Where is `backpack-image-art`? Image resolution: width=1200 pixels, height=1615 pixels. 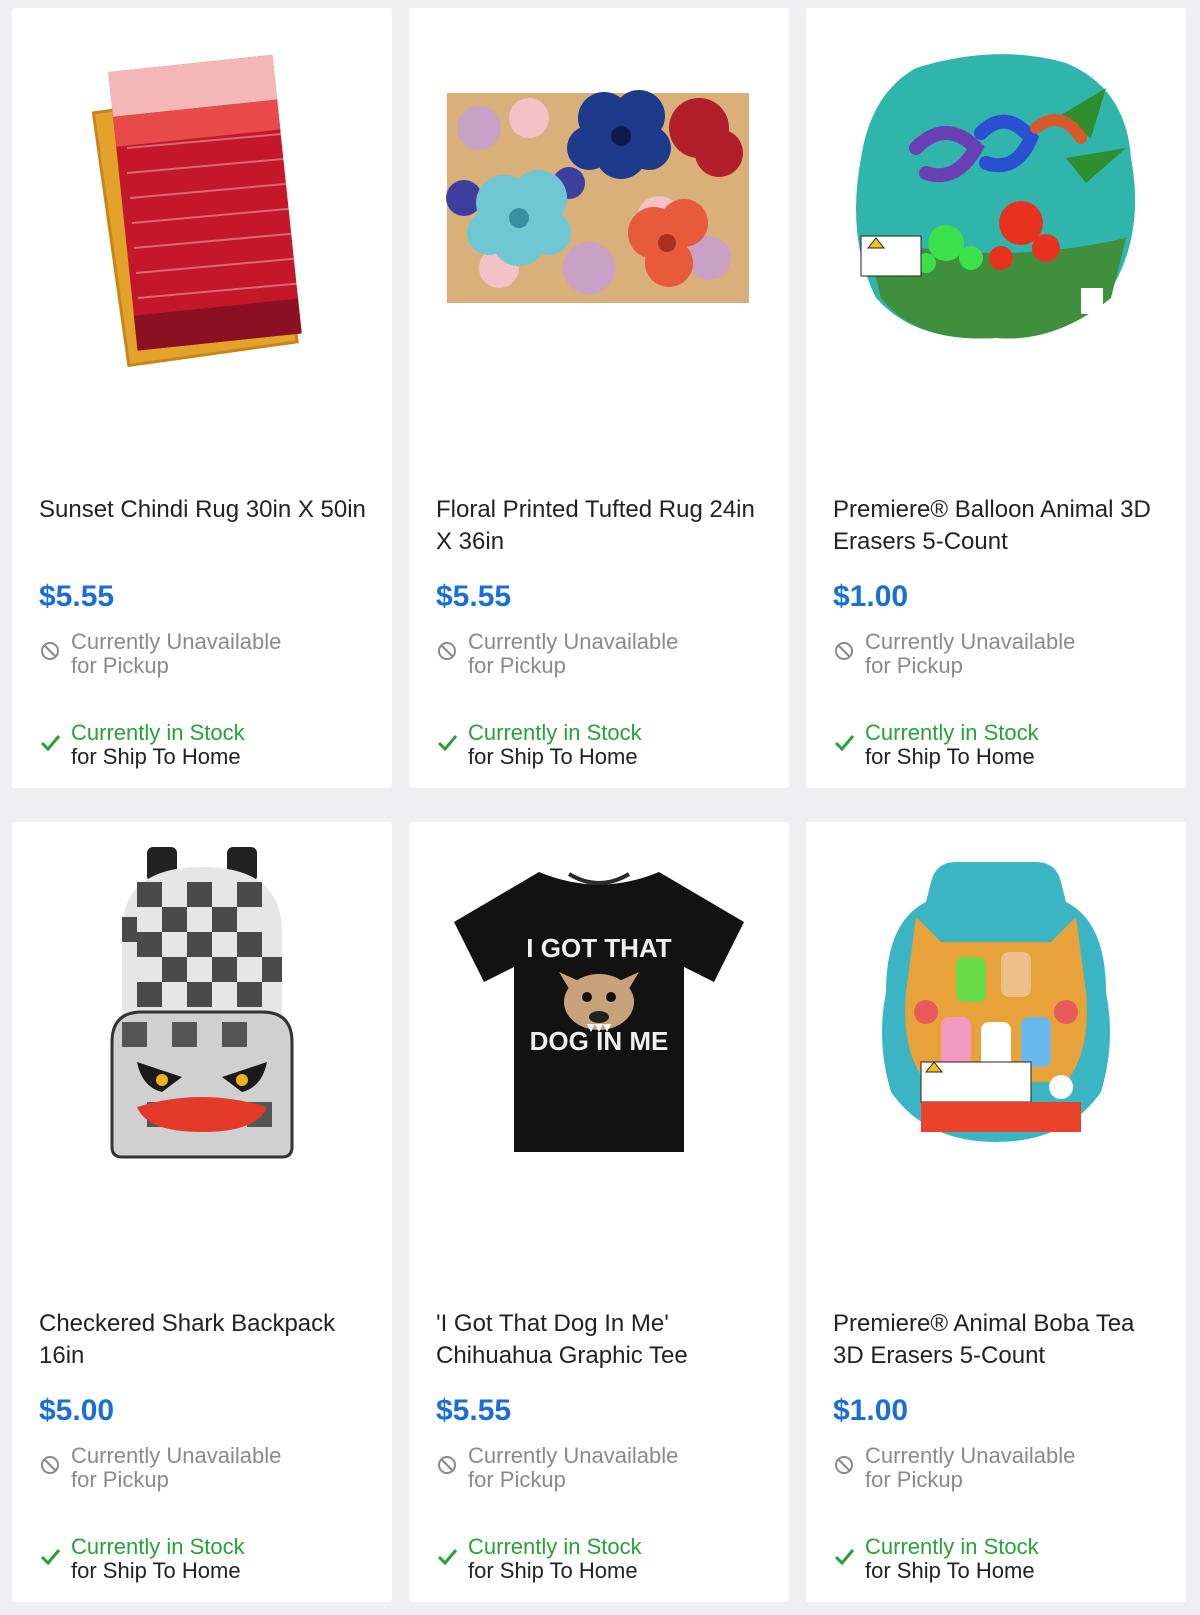
backpack-image-art is located at coordinates (202, 1003).